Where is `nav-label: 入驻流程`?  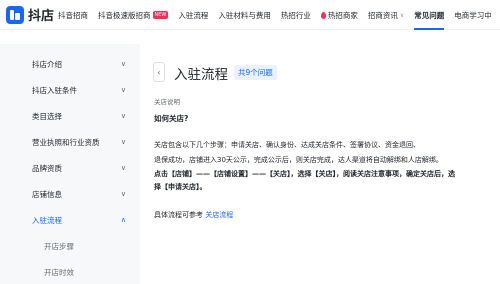 nav-label: 入驻流程 is located at coordinates (193, 15).